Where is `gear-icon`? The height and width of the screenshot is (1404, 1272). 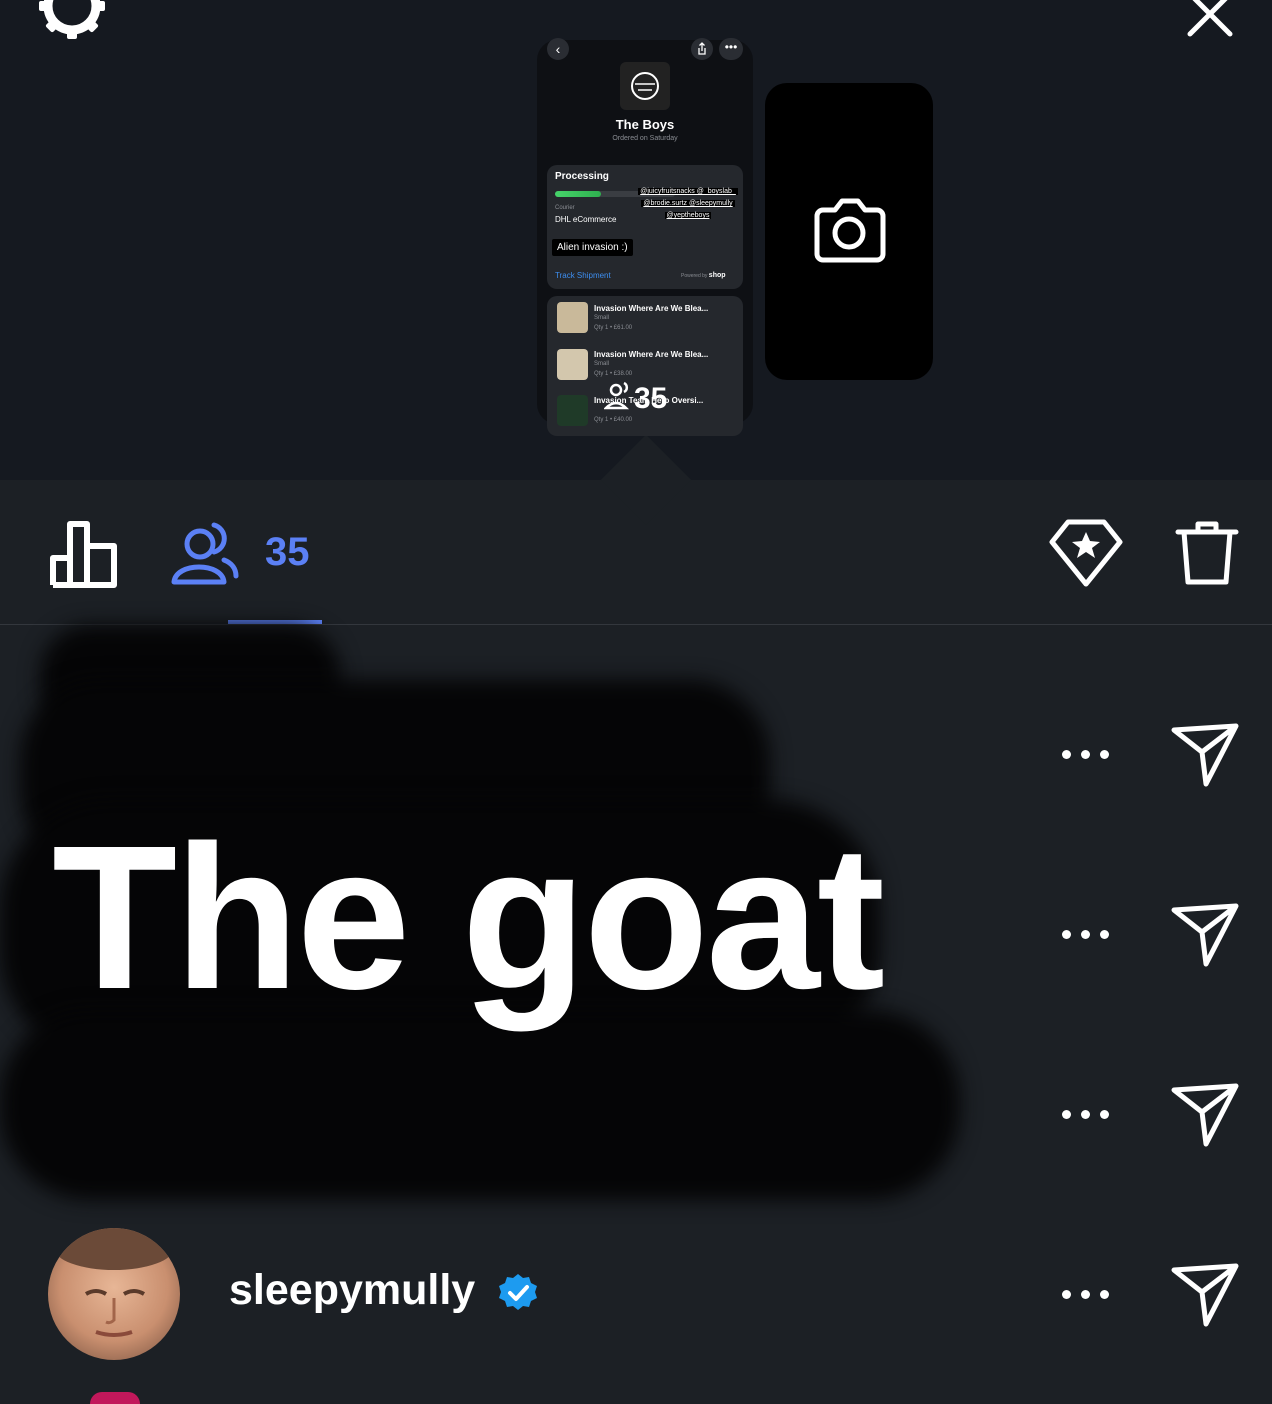 gear-icon is located at coordinates (72, 19).